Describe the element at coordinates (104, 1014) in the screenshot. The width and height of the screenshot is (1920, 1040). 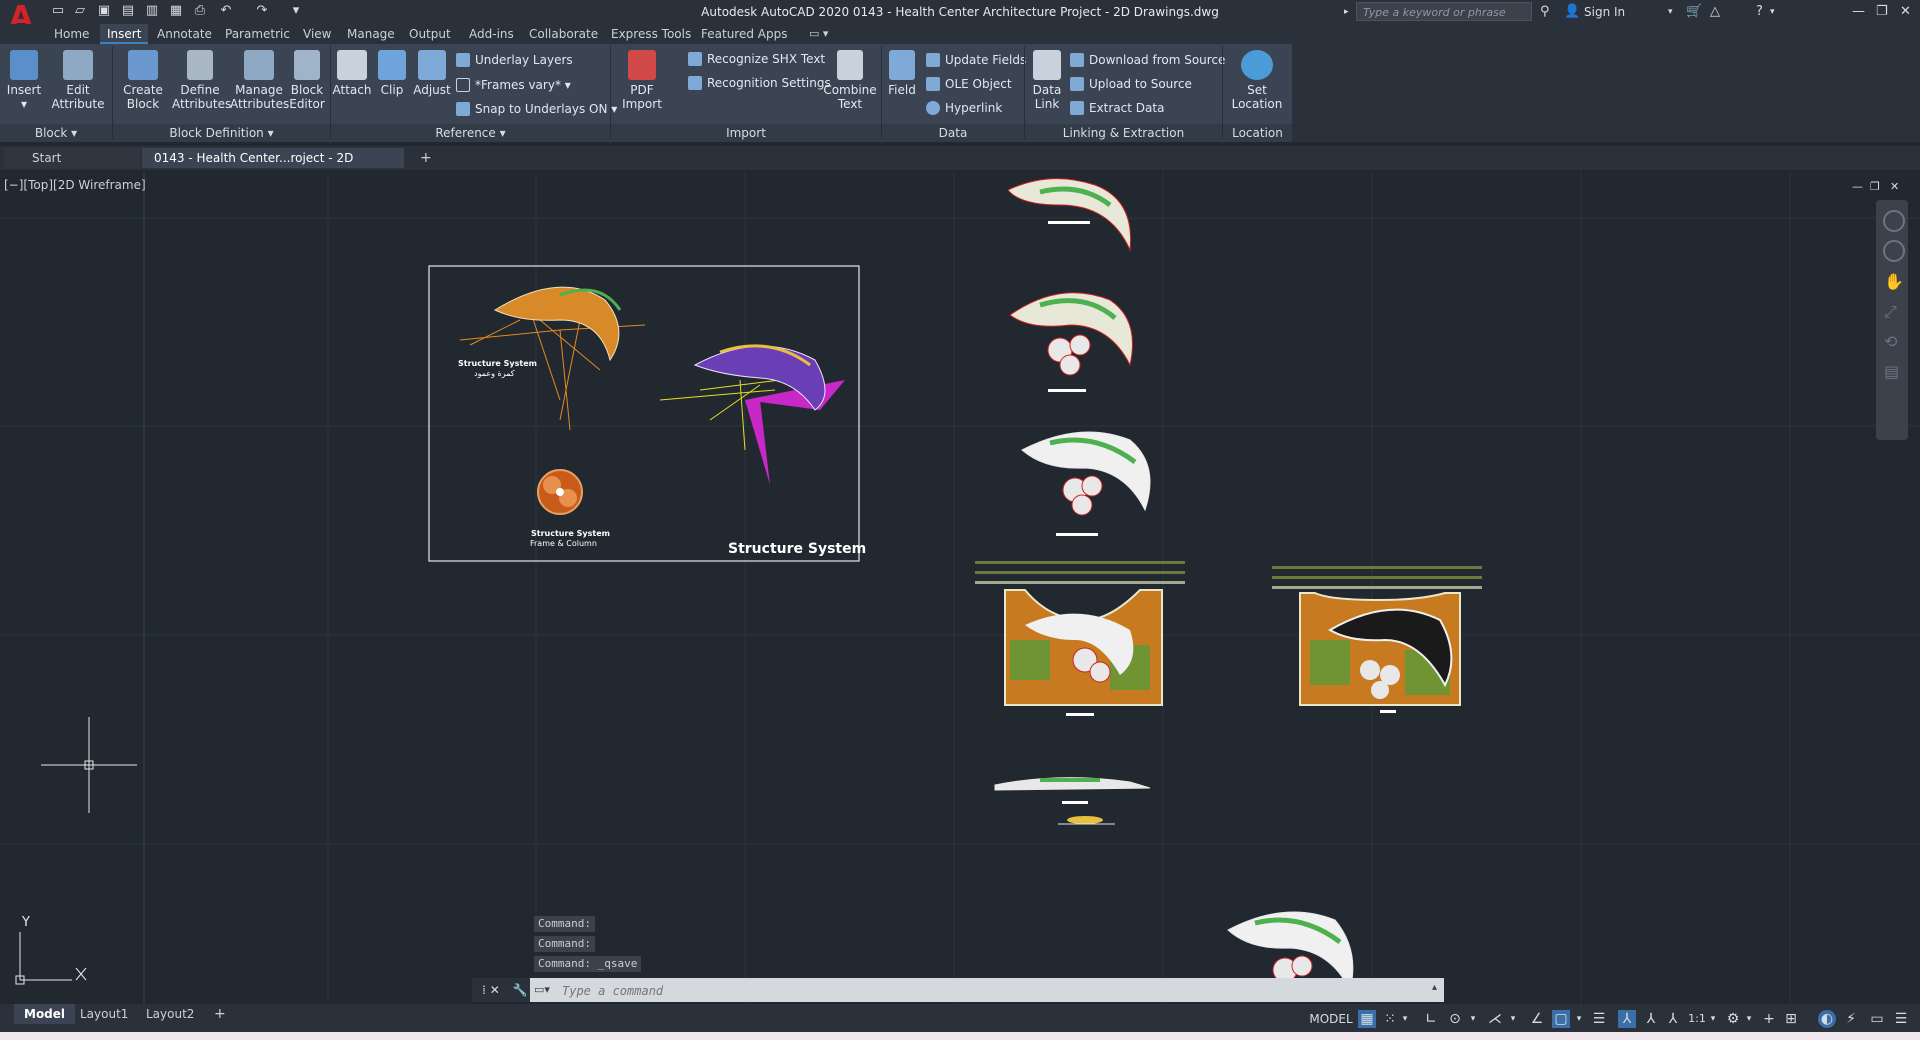
I see `tab-layout1: Layout1` at that location.